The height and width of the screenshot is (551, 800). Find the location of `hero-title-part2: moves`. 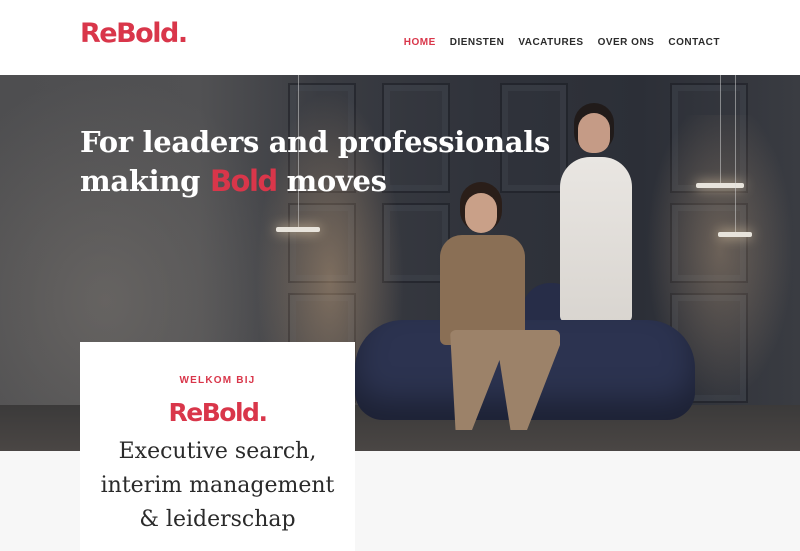

hero-title-part2: moves is located at coordinates (331, 181).